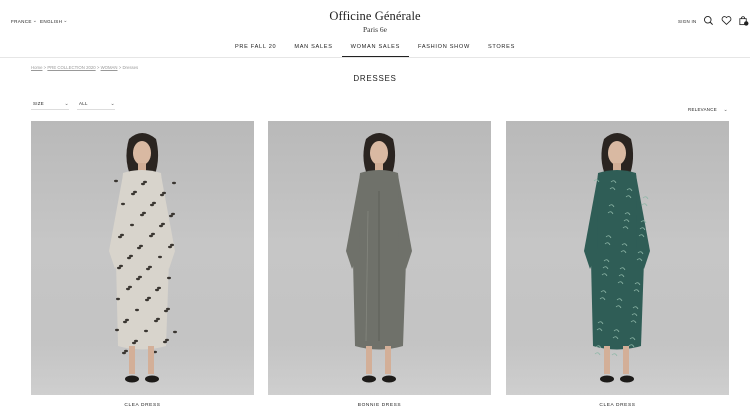 The height and width of the screenshot is (409, 750). I want to click on divider, so click(375, 57).